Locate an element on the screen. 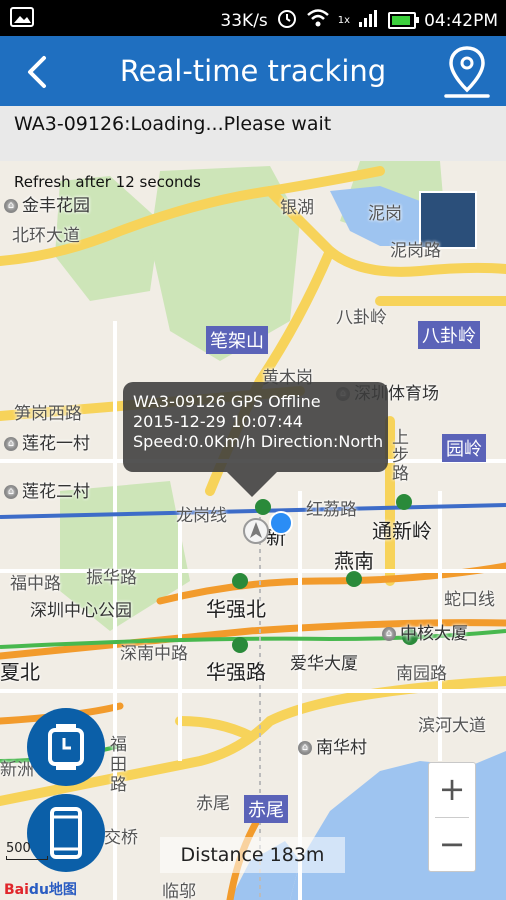 The height and width of the screenshot is (900, 506). page-title: Real-time tracking is located at coordinates (253, 71).